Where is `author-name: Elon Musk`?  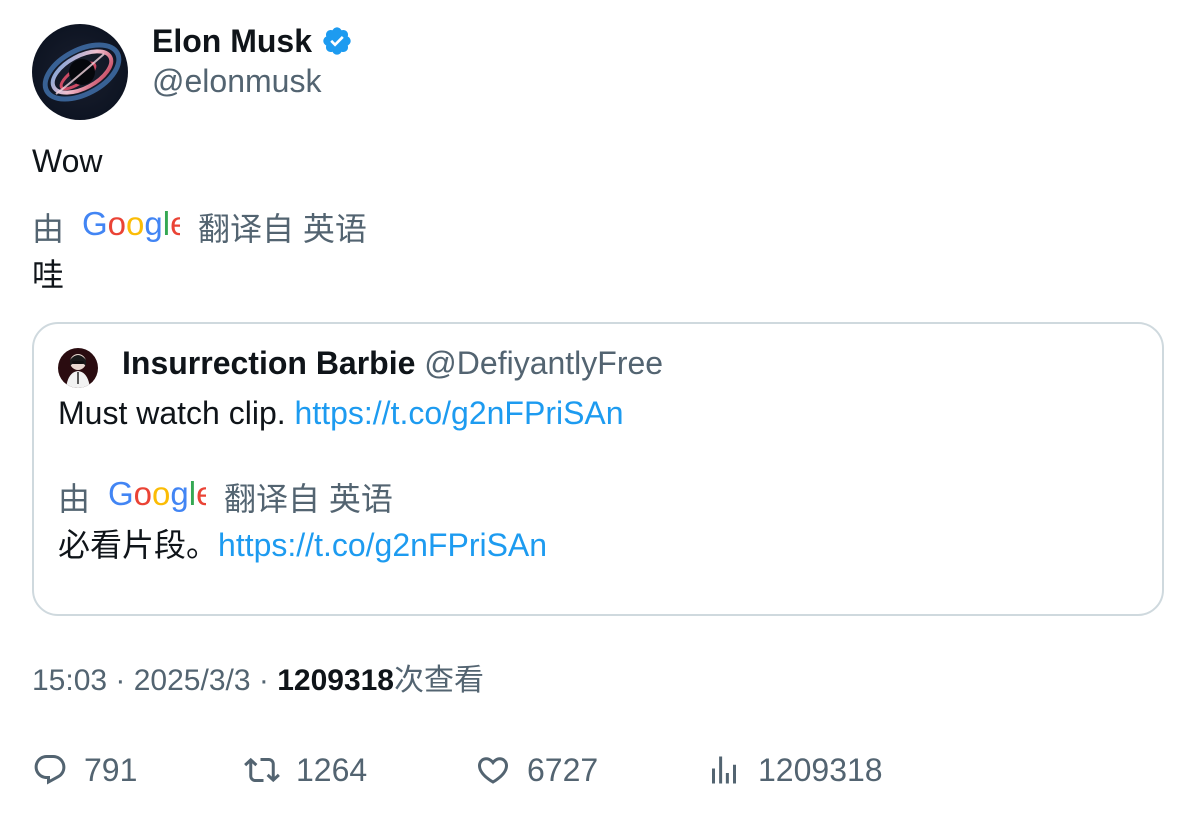 author-name: Elon Musk is located at coordinates (252, 41).